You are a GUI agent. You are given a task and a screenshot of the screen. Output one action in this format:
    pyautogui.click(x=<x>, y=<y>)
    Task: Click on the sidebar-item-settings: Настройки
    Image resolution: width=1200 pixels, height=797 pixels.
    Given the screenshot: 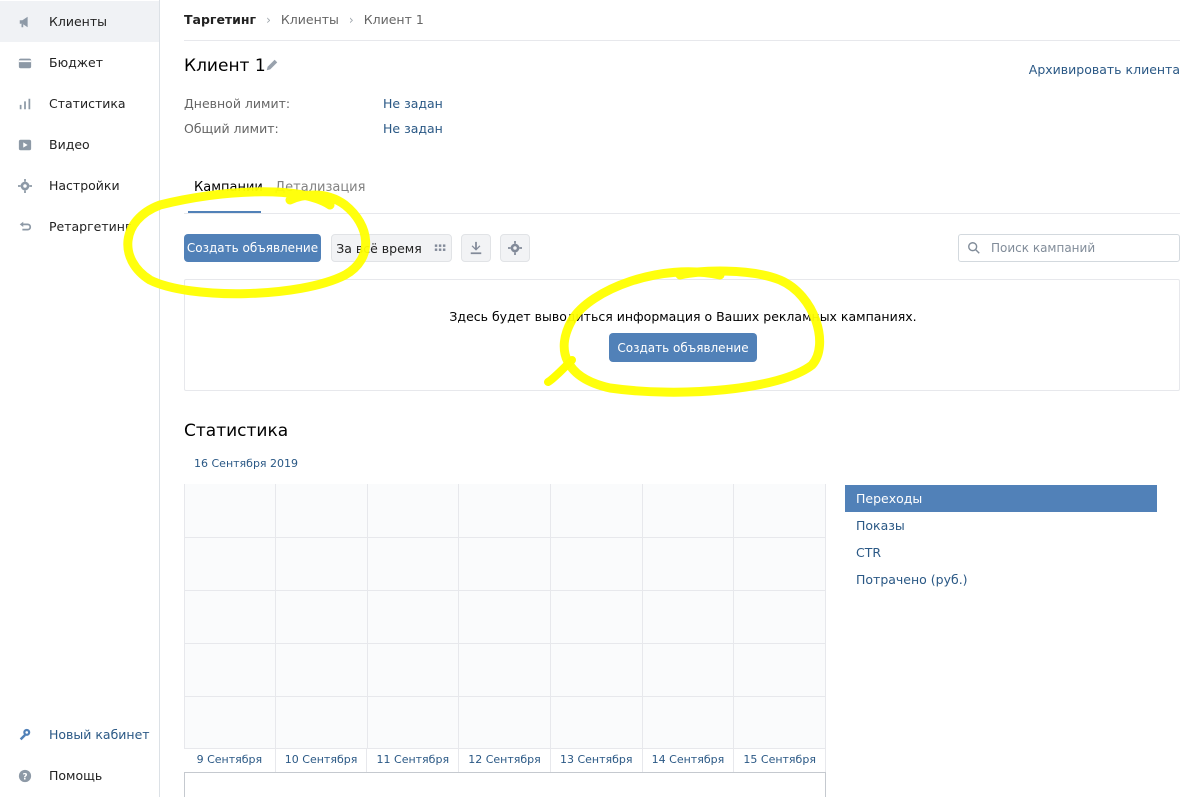 What is the action you would take?
    pyautogui.click(x=79, y=185)
    